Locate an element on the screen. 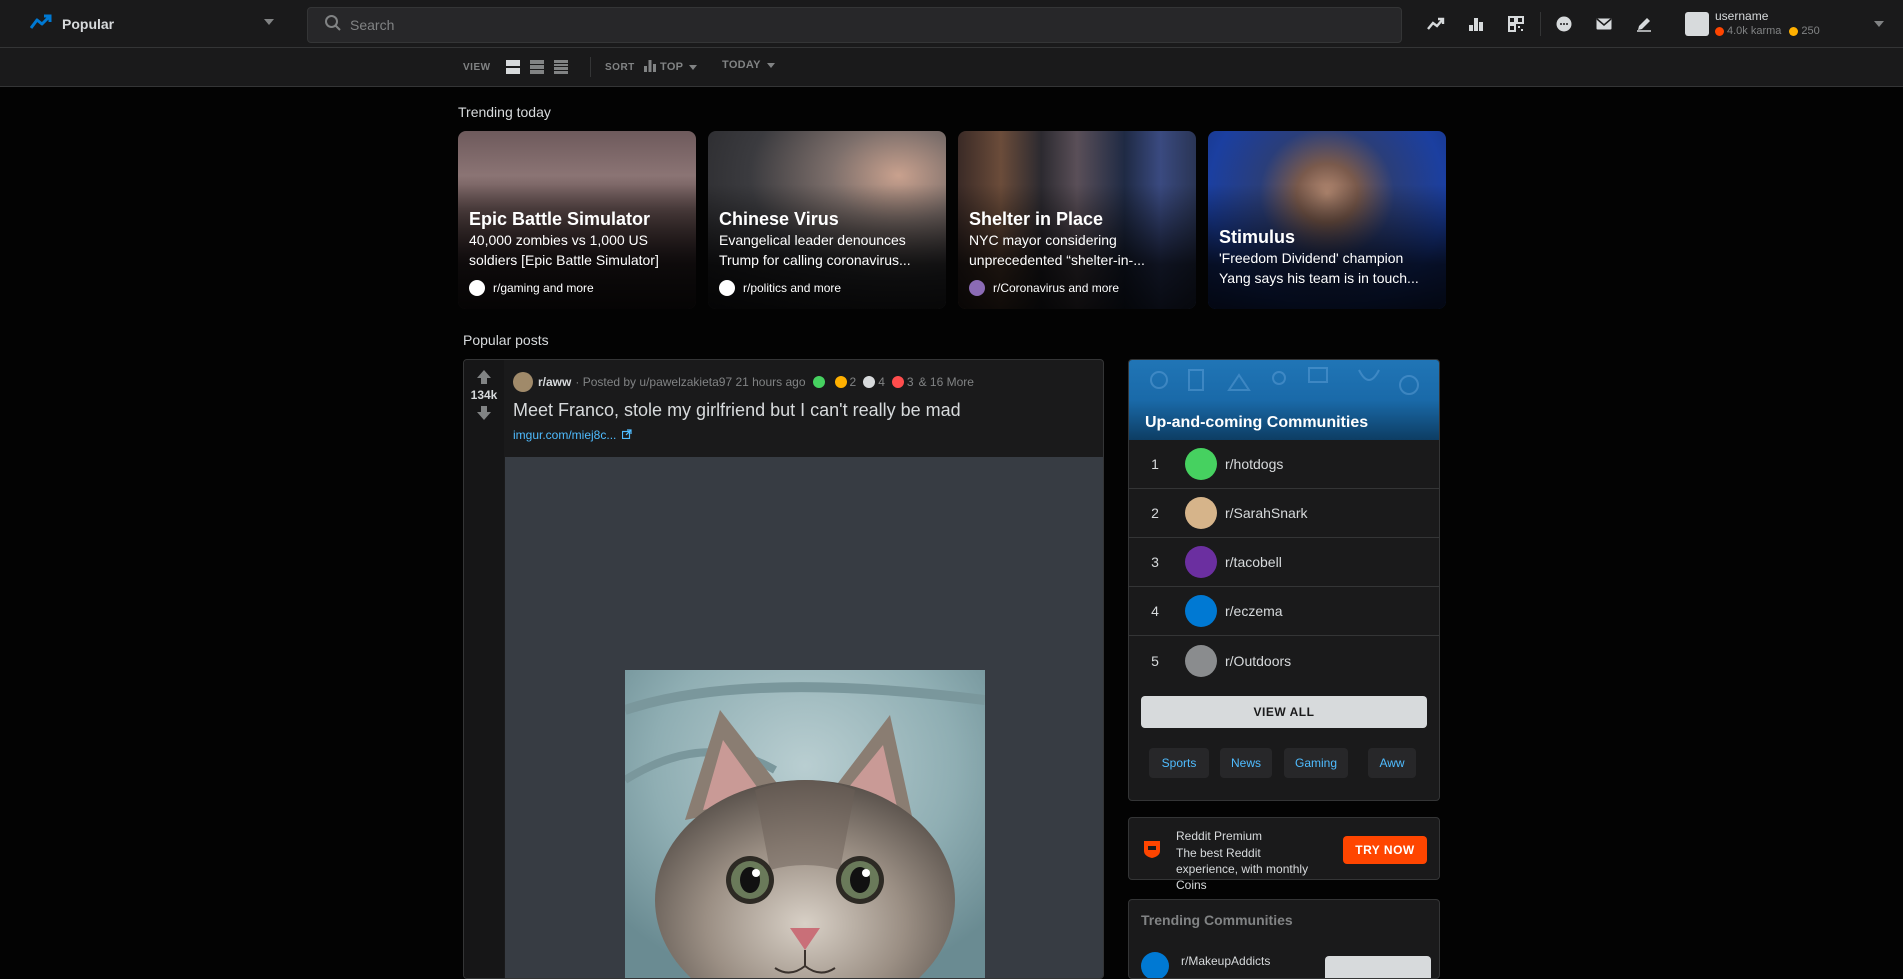 The image size is (1903, 979). karma-icon is located at coordinates (1719, 31).